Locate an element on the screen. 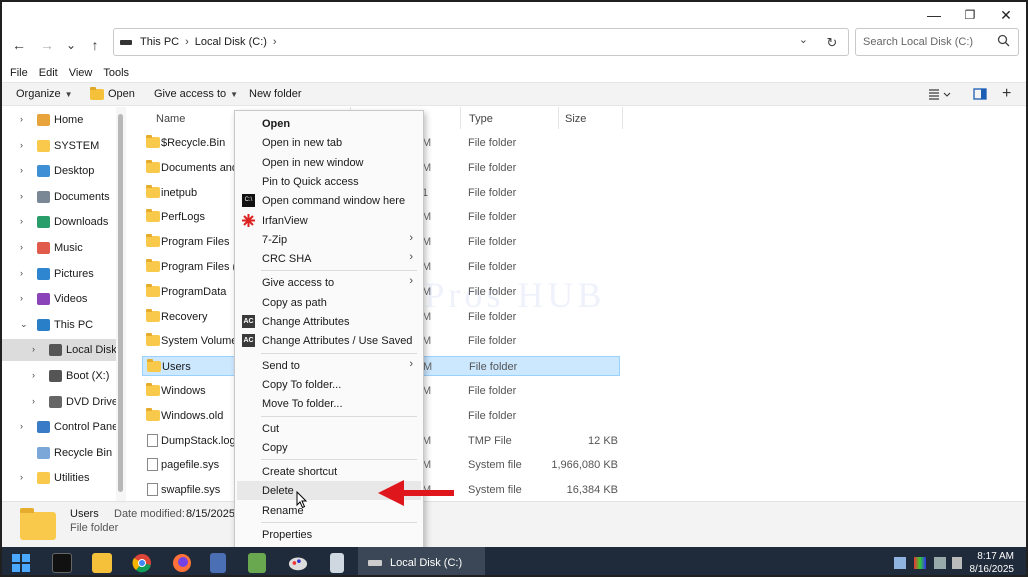 The height and width of the screenshot is (577, 1028). nav-scrollbar-thumb is located at coordinates (120, 303).